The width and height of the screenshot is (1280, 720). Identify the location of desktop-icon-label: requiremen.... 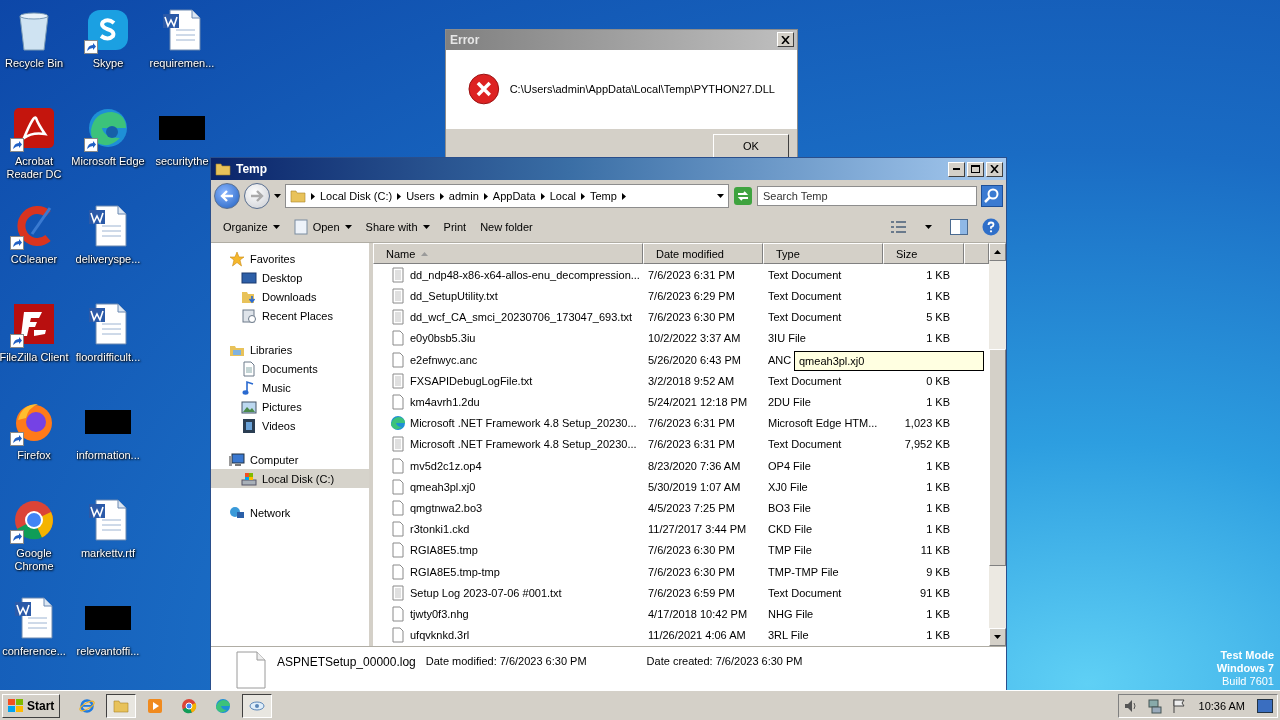
(182, 63).